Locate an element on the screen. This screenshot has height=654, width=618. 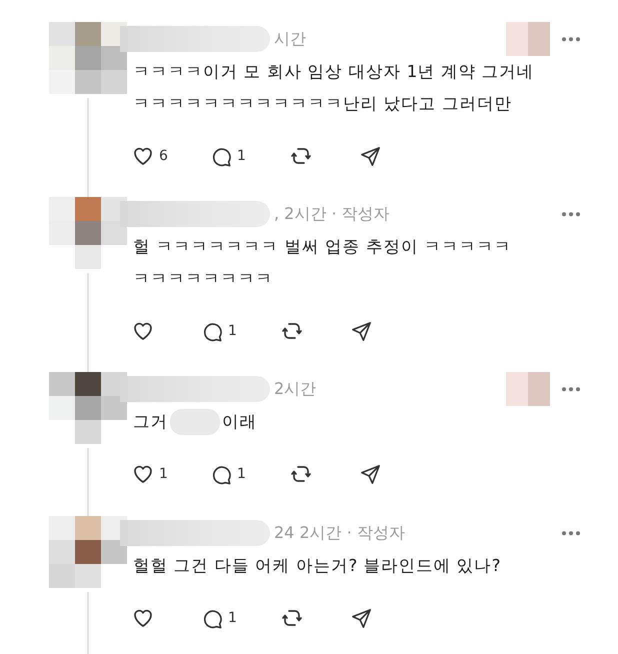
comment-text: 헐 ㅋㅋㅋㅋㅋㅋㅋ 벌써 업종 추정이 ㅋㅋㅋㅋㅋ is located at coordinates (322, 247).